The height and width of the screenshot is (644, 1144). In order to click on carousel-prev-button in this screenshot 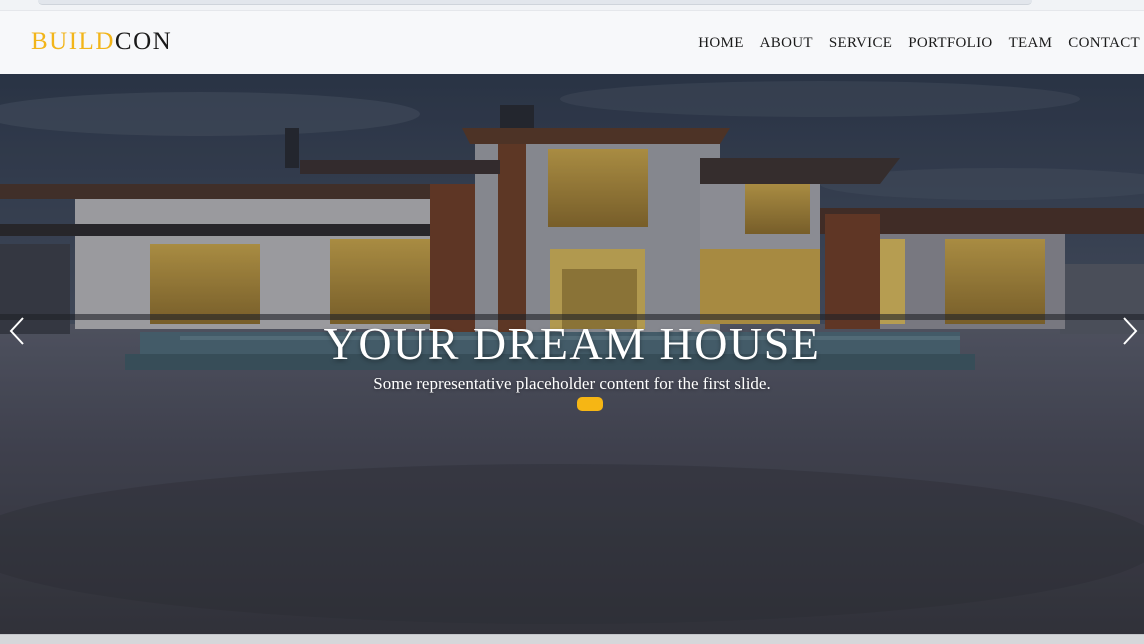, I will do `click(19, 331)`.